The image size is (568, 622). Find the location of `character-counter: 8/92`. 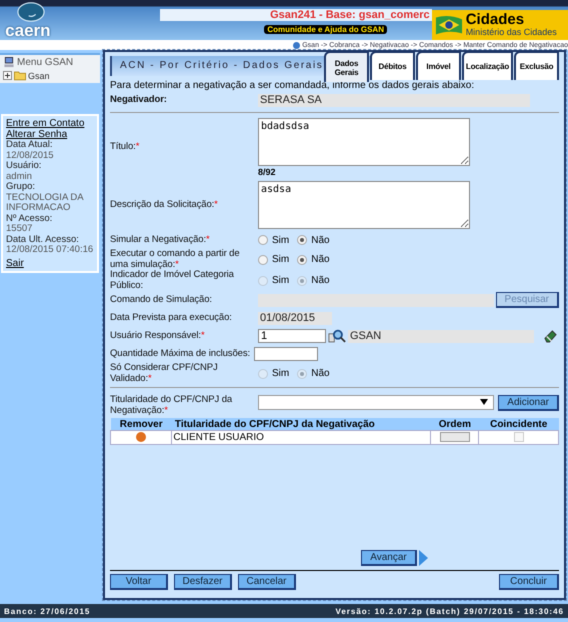

character-counter: 8/92 is located at coordinates (267, 172).